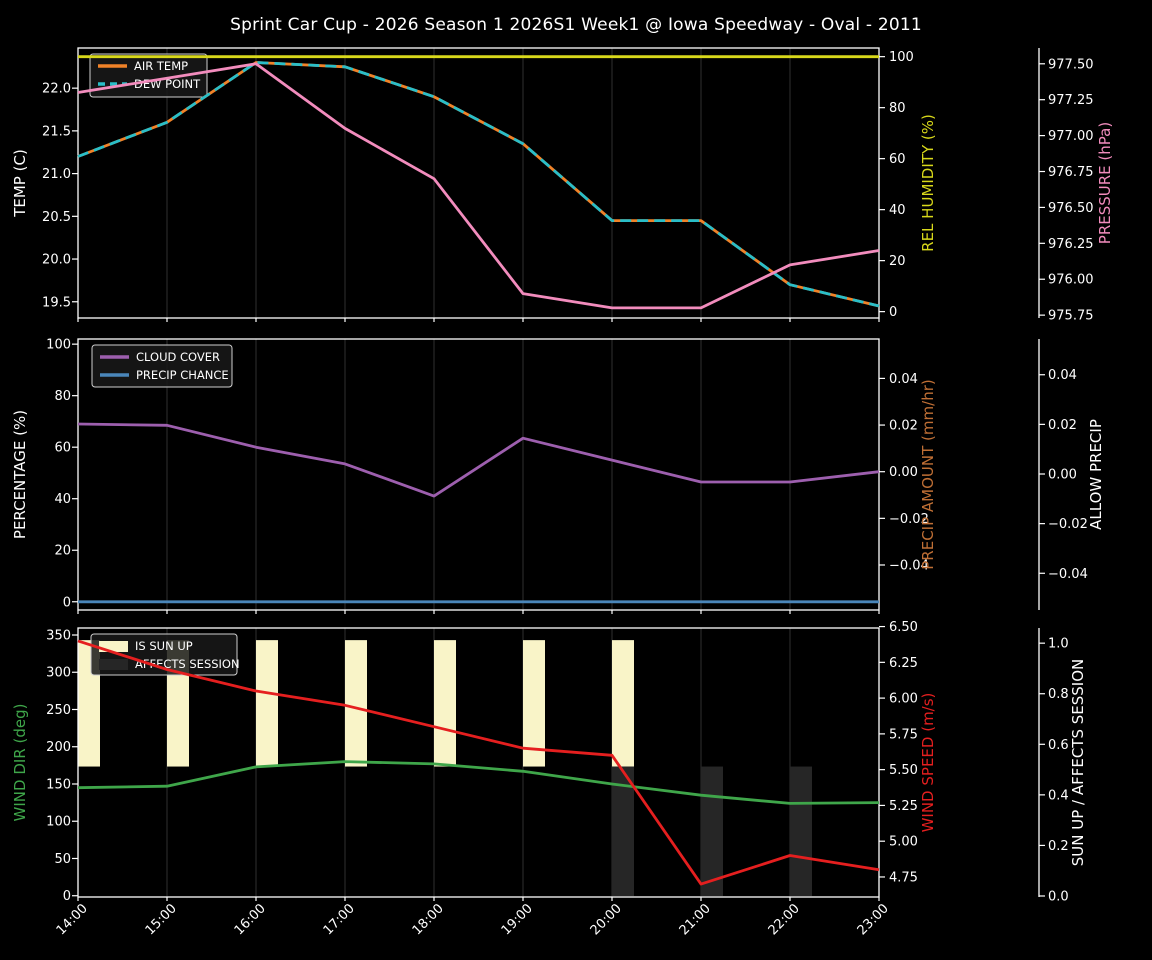 The image size is (1152, 960). Describe the element at coordinates (1071, 100) in the screenshot. I see `right2-tick-label: 977.25` at that location.